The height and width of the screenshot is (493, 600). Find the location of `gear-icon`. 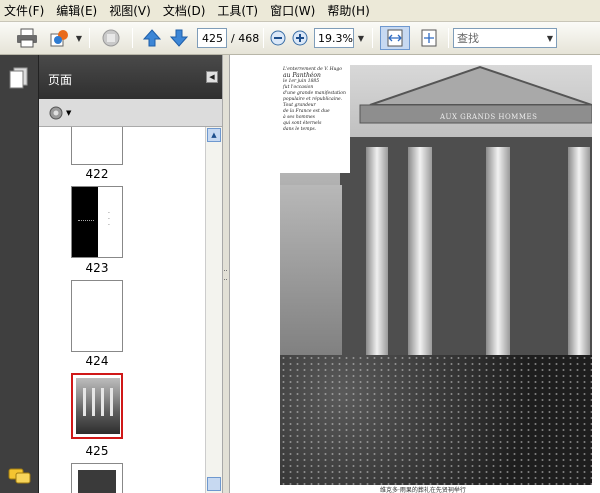

gear-icon is located at coordinates (56, 113).